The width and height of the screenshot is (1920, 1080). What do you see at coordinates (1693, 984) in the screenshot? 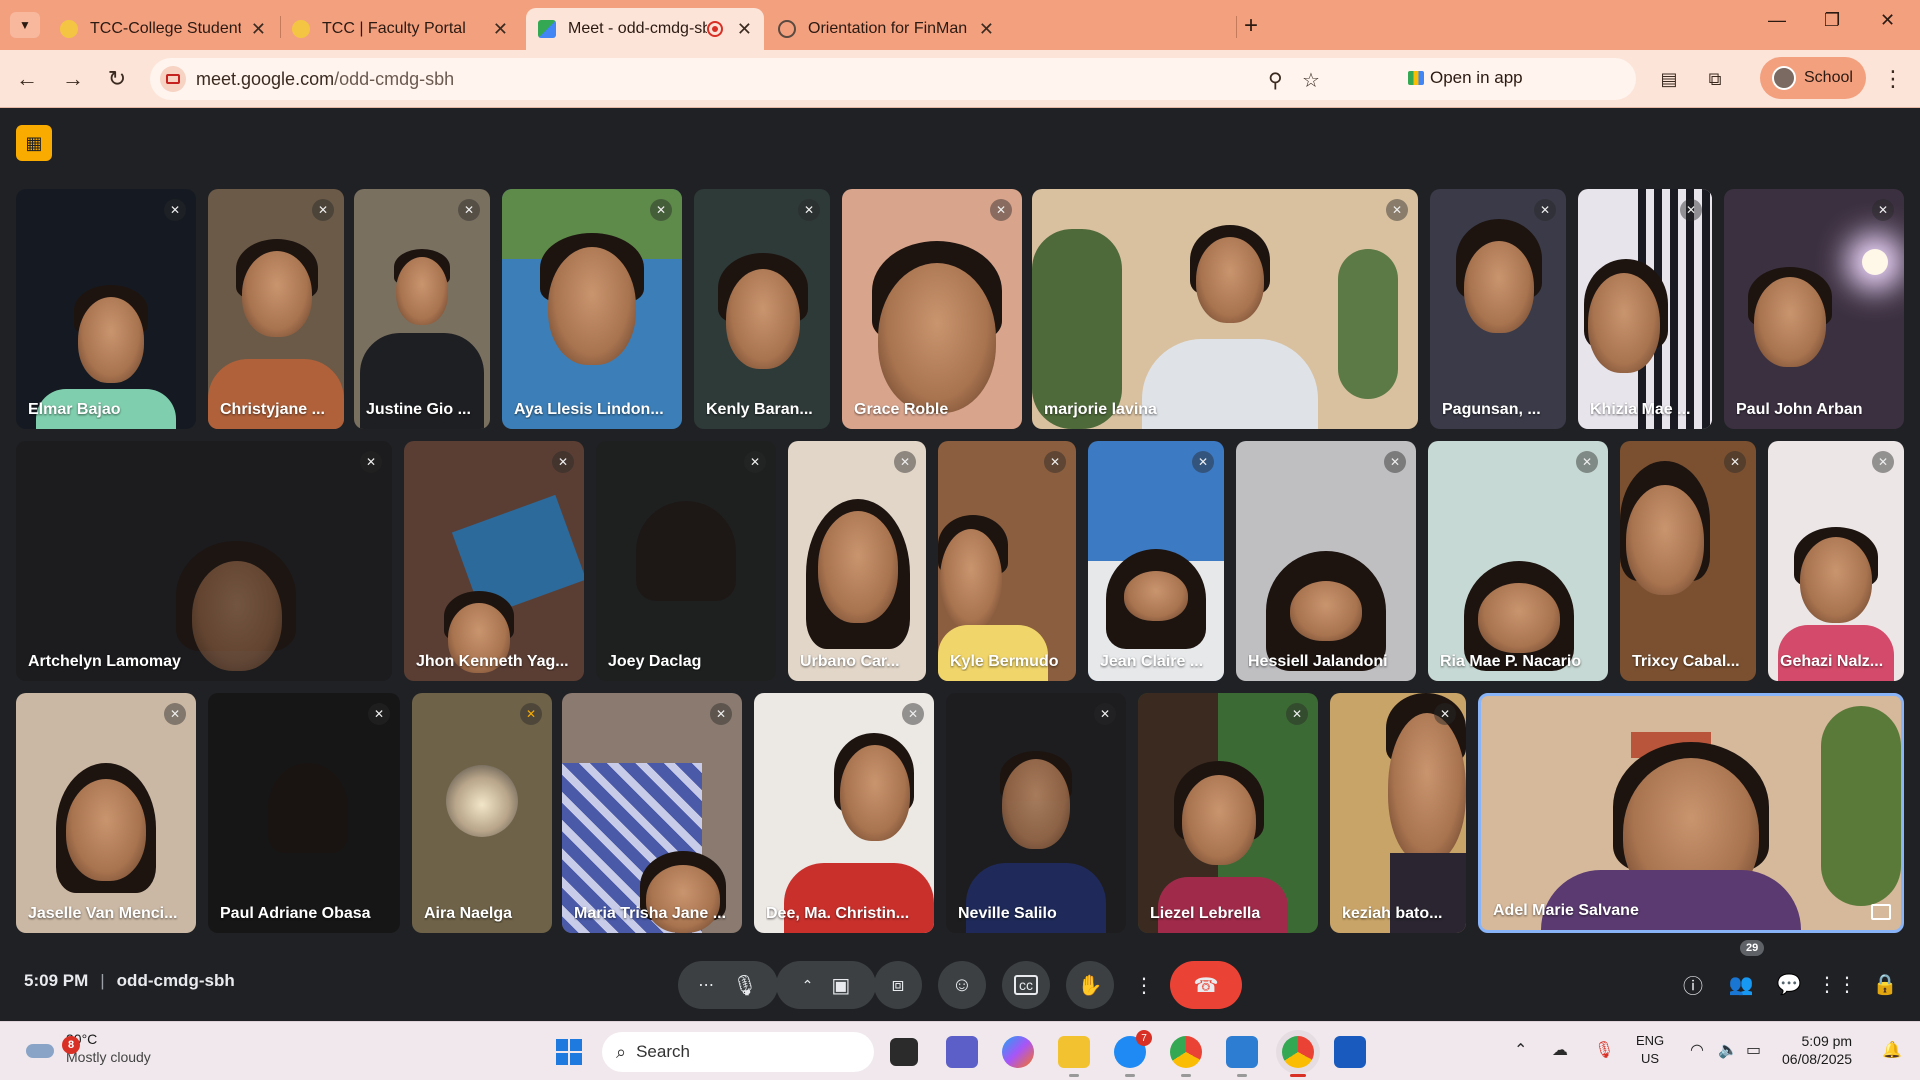
I see `meeting-info-icon: ⓘ` at bounding box center [1693, 984].